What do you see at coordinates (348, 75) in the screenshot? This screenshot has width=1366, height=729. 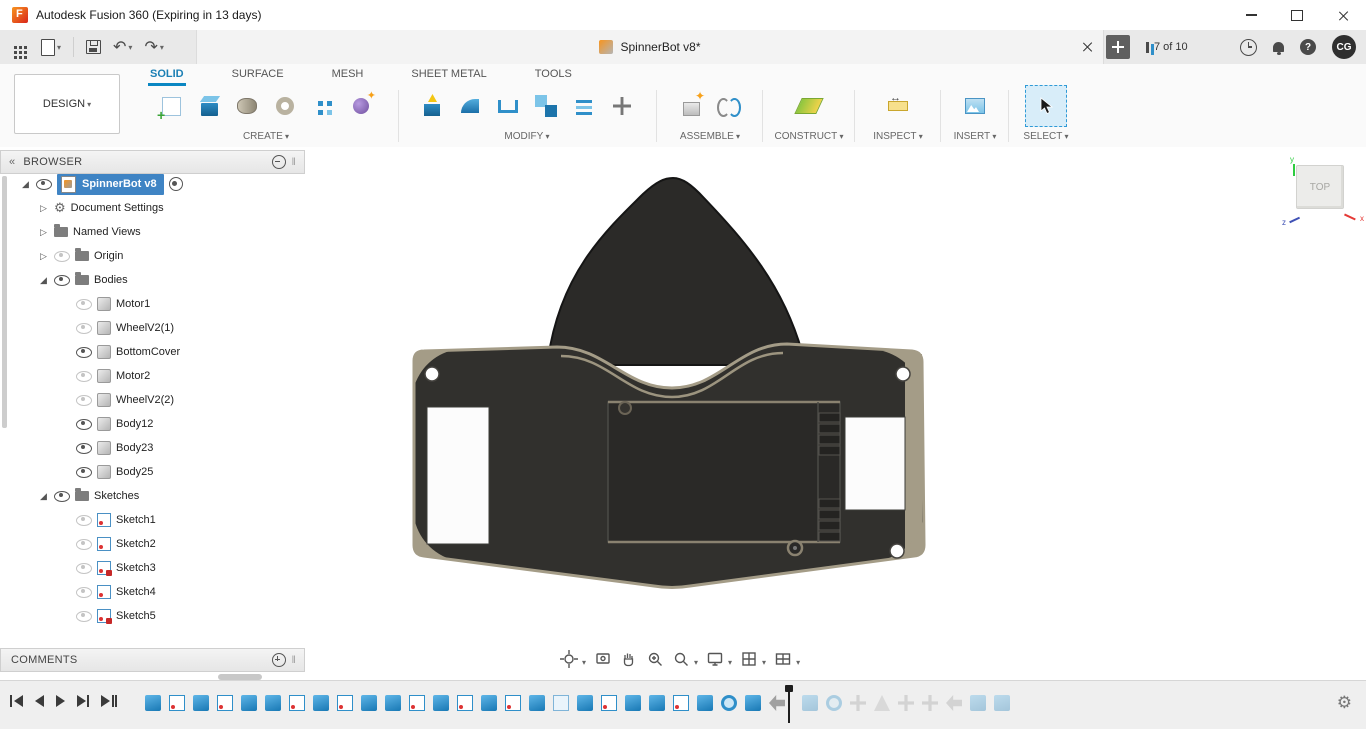 I see `tab-mesh: MESH` at bounding box center [348, 75].